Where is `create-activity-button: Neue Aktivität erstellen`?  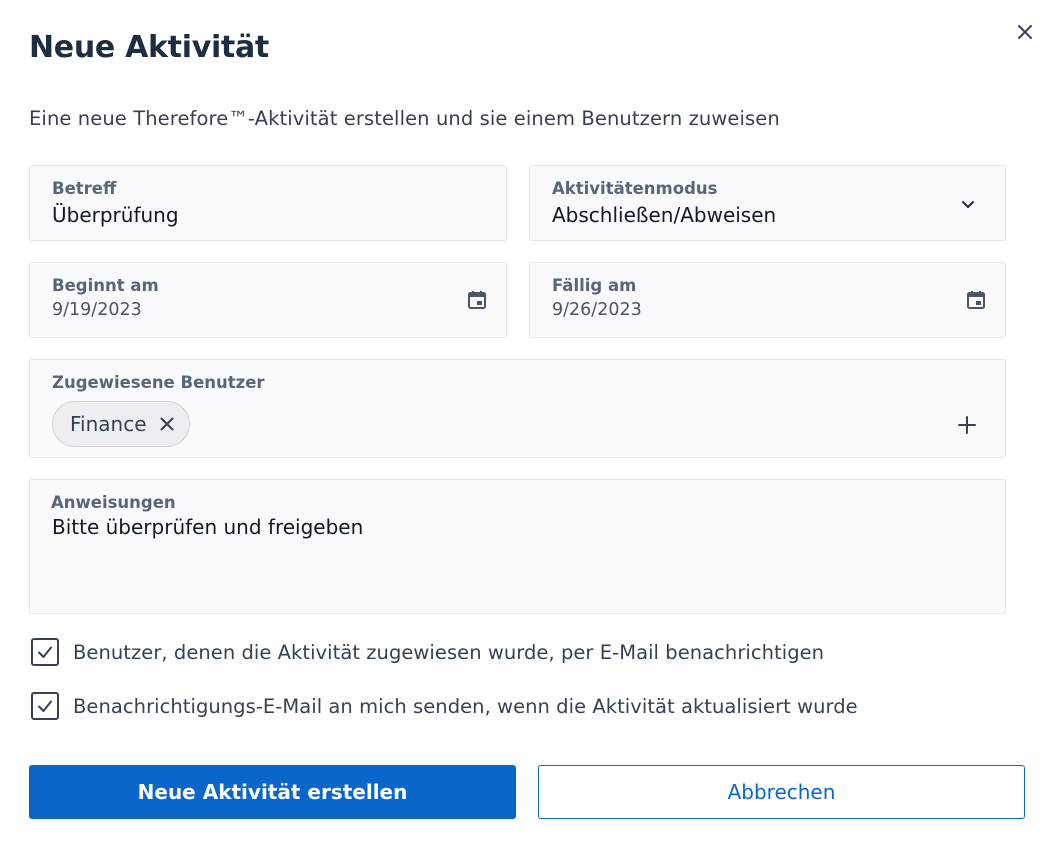
create-activity-button: Neue Aktivität erstellen is located at coordinates (272, 792).